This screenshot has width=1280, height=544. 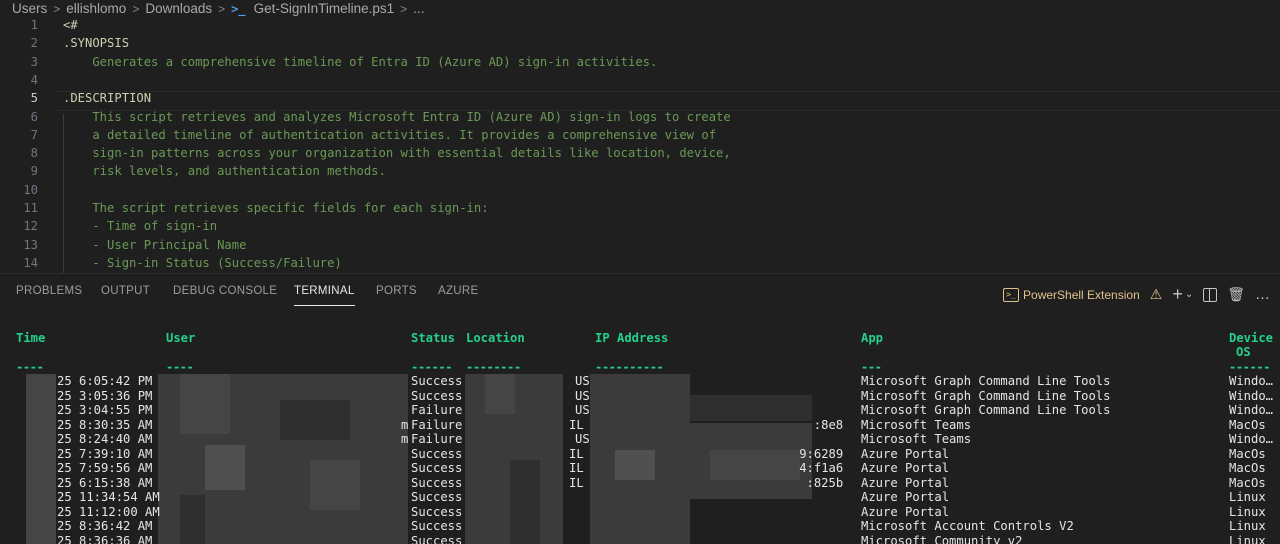 I want to click on breadcrumb-item-downloads: Downloads, so click(x=178, y=8).